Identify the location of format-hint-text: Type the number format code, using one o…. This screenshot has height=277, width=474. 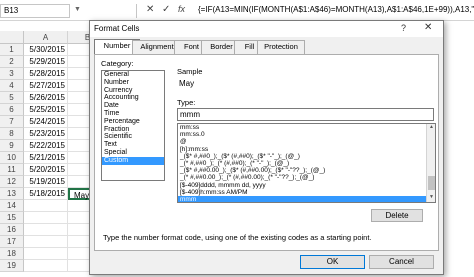
(237, 237).